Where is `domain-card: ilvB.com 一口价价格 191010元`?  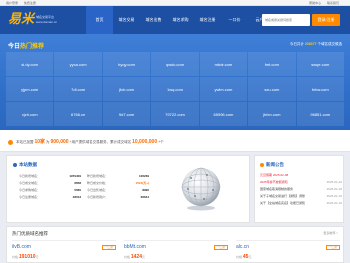 domain-card: ilvB.com 一口价价格 191010元 is located at coordinates (64, 251).